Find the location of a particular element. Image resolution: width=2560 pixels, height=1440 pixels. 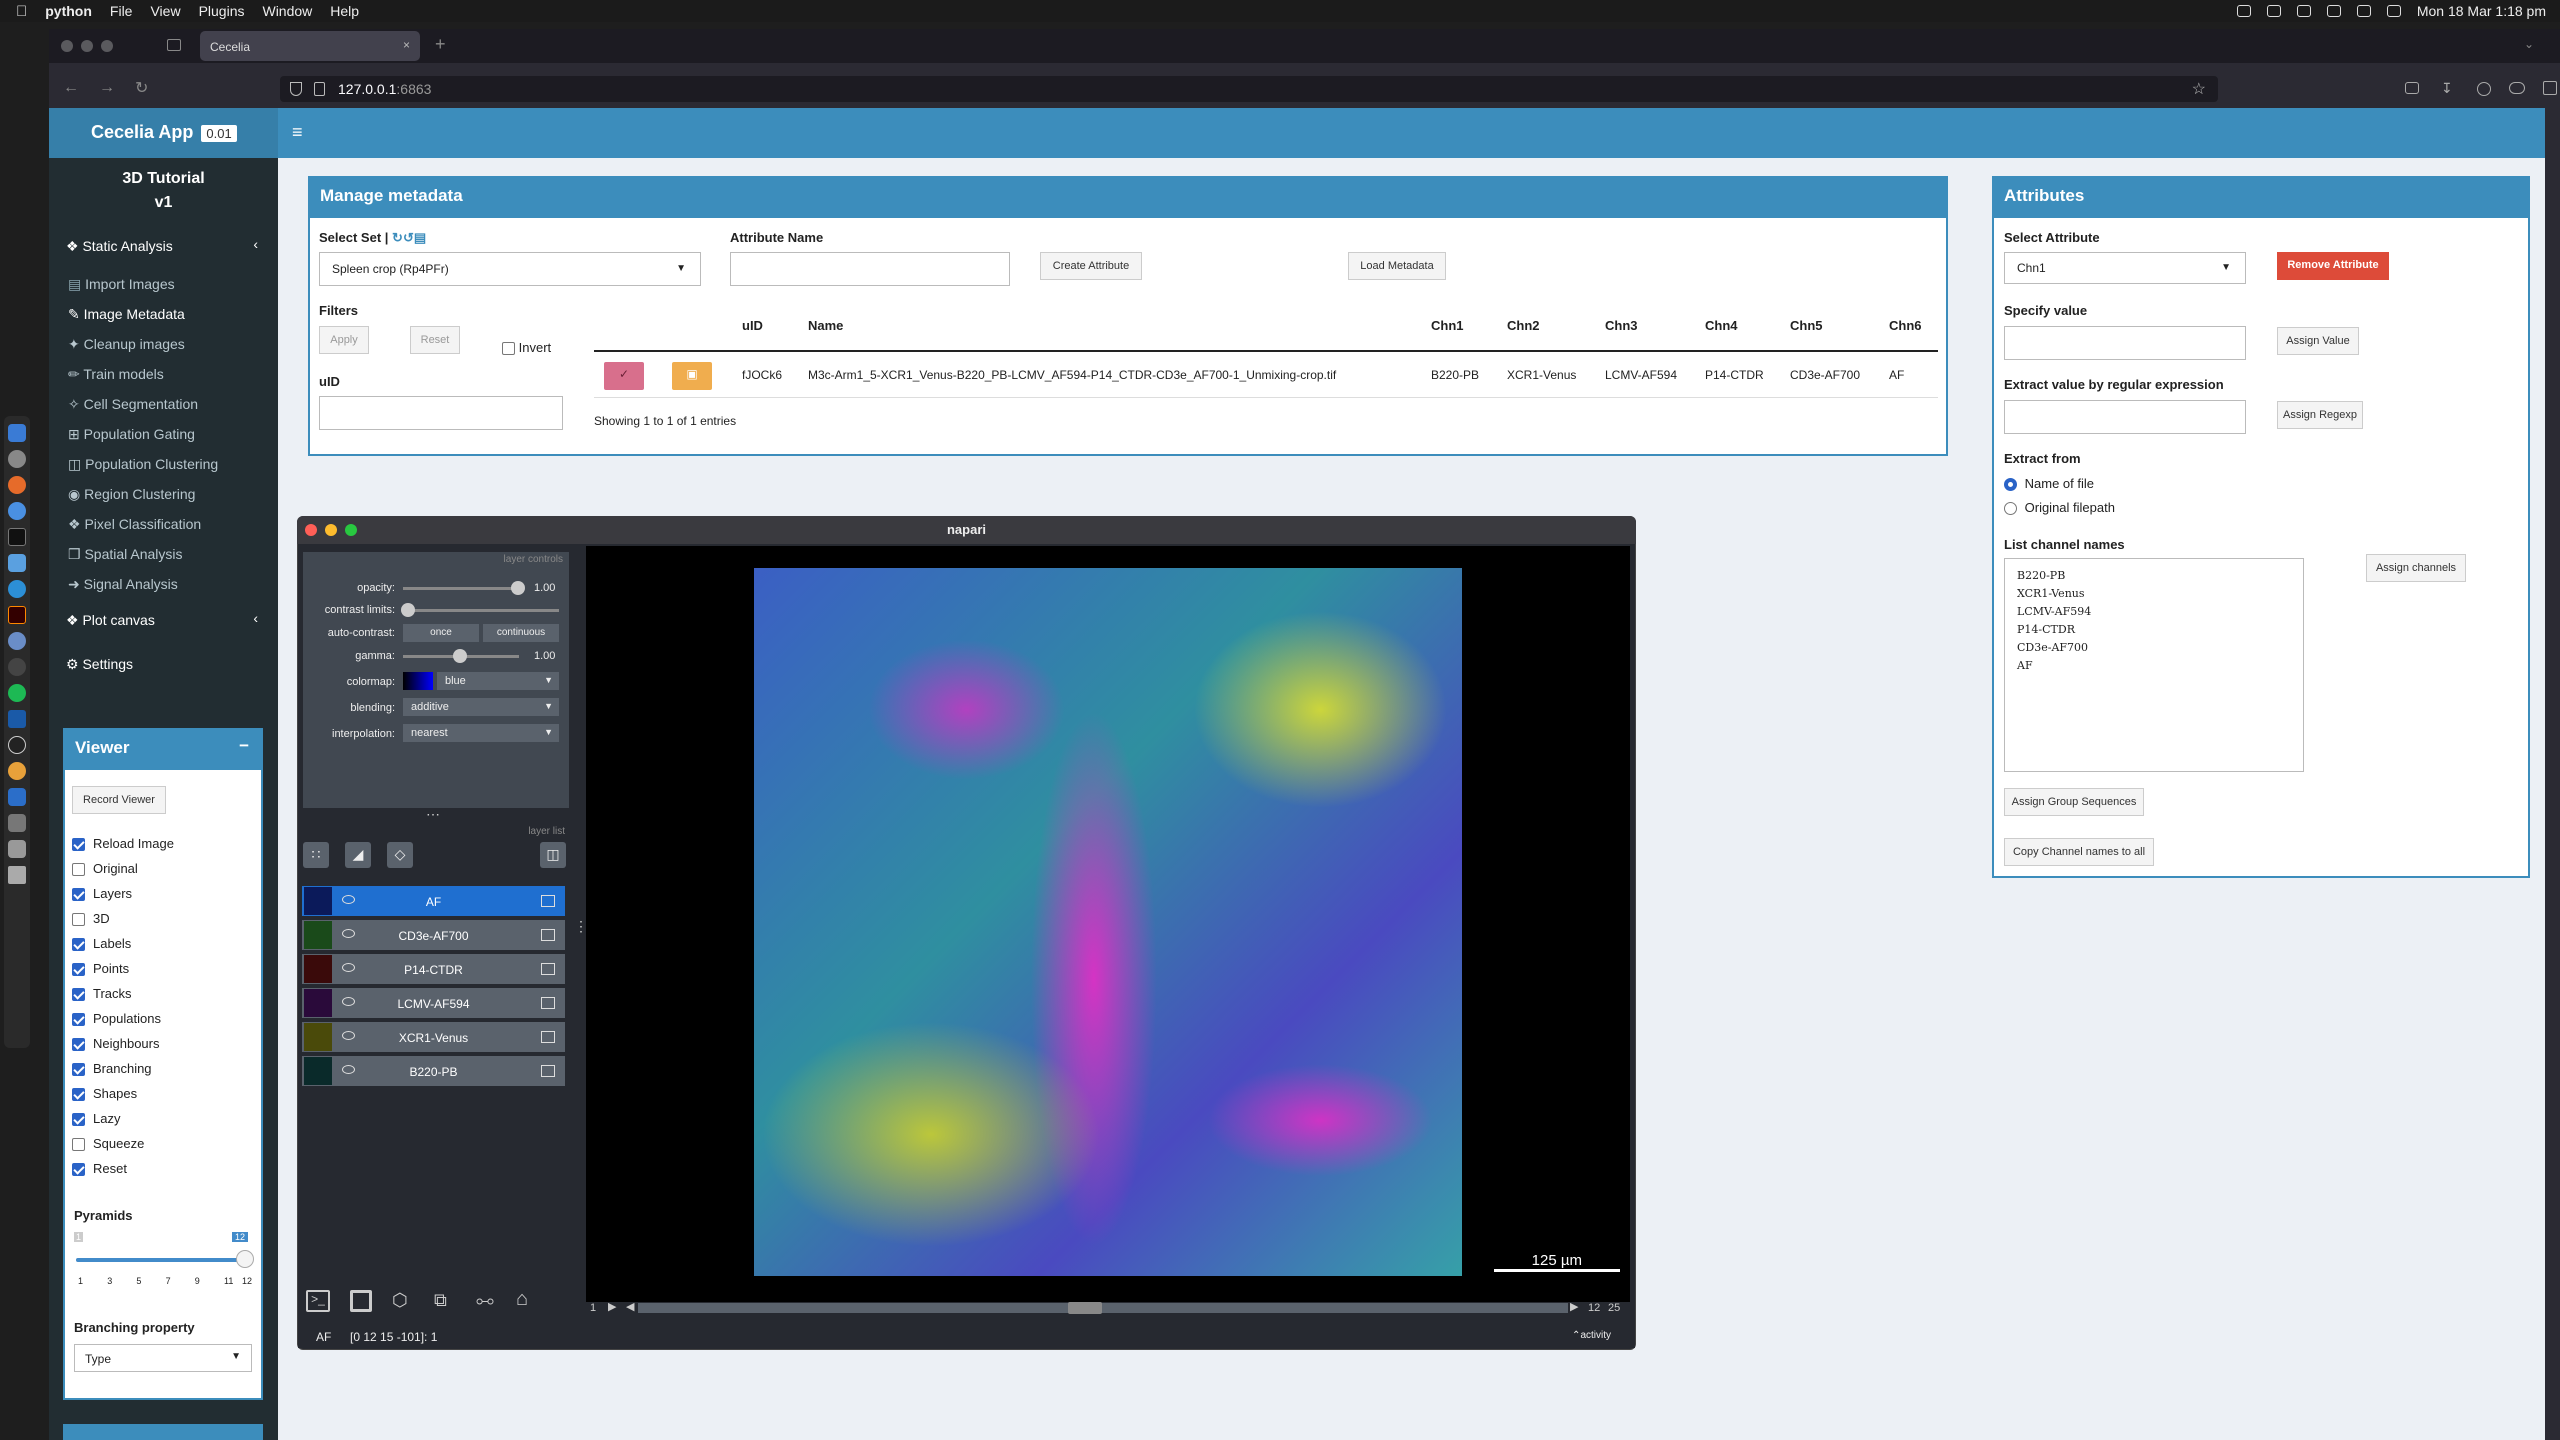

transpose-button: ⧉ is located at coordinates (440, 1300).